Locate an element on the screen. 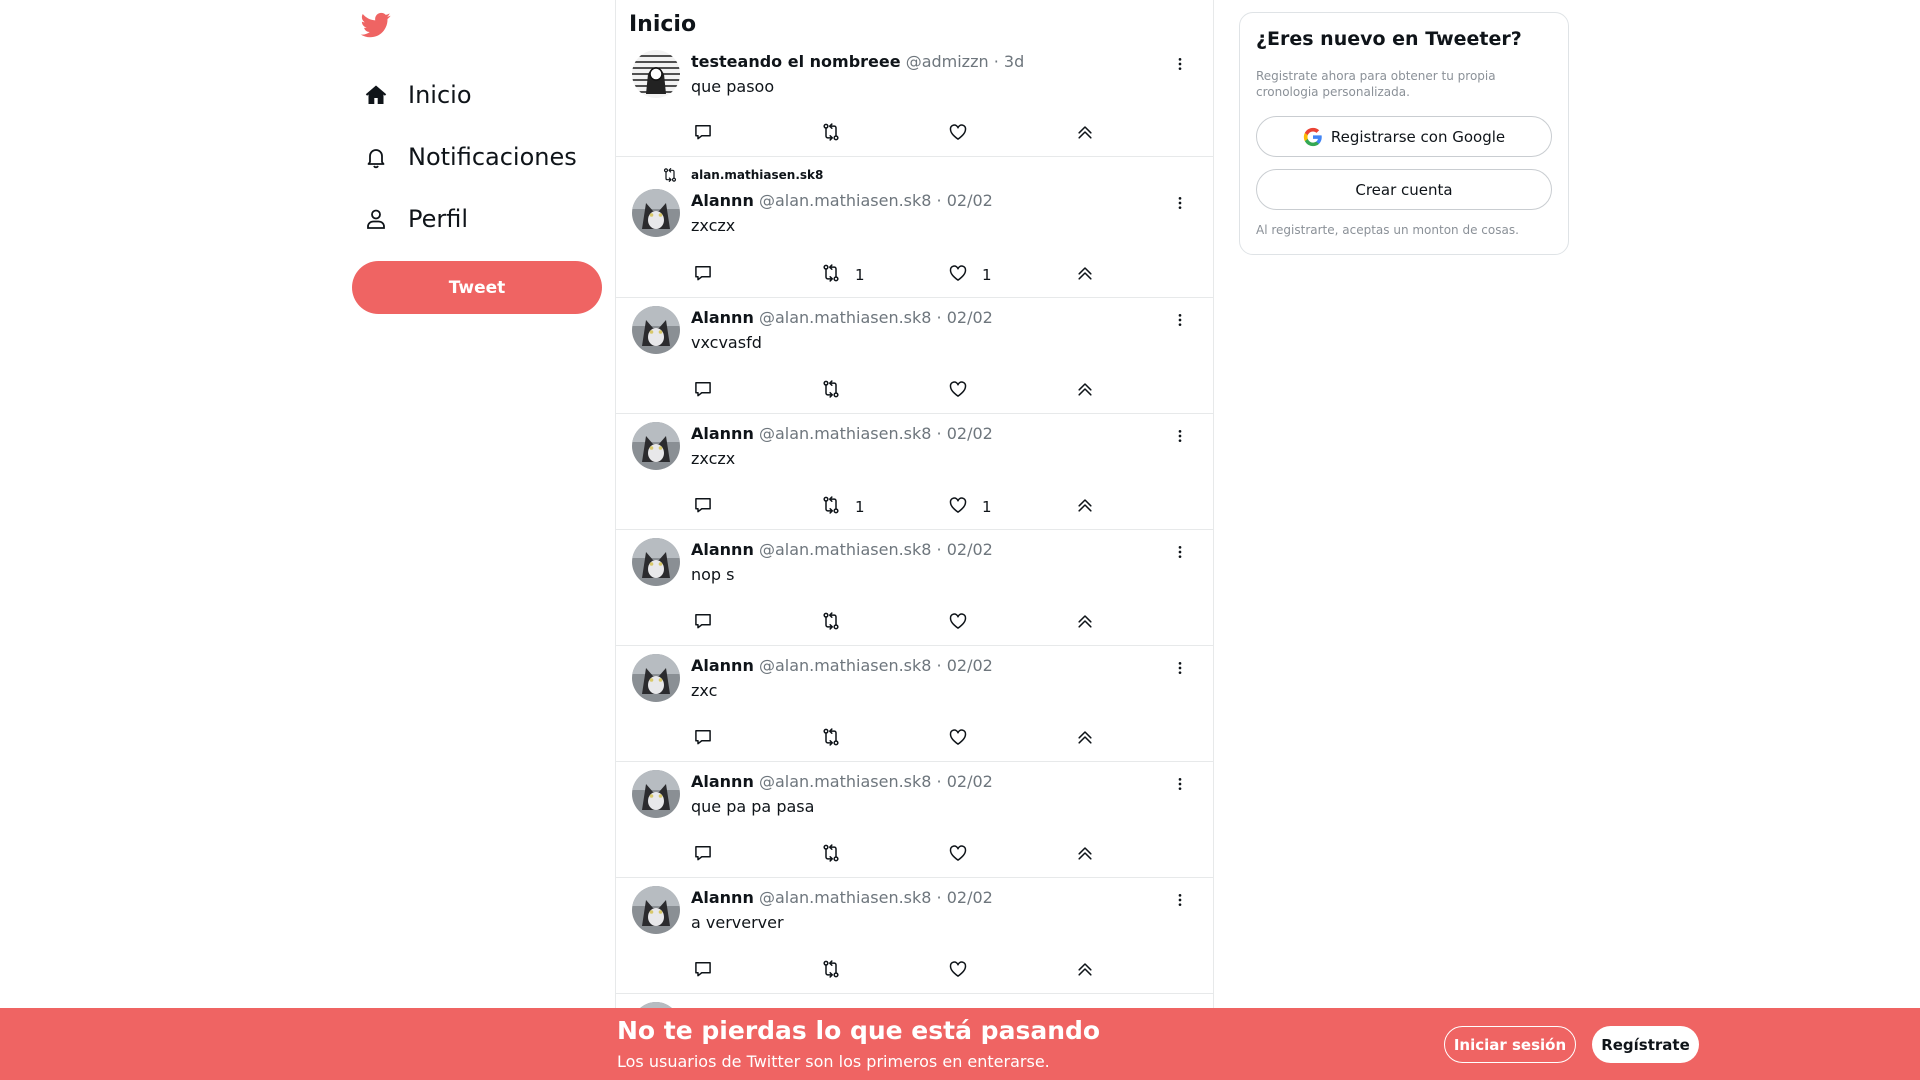 This screenshot has height=1080, width=1920. tweet-button: Tweet is located at coordinates (477, 287).